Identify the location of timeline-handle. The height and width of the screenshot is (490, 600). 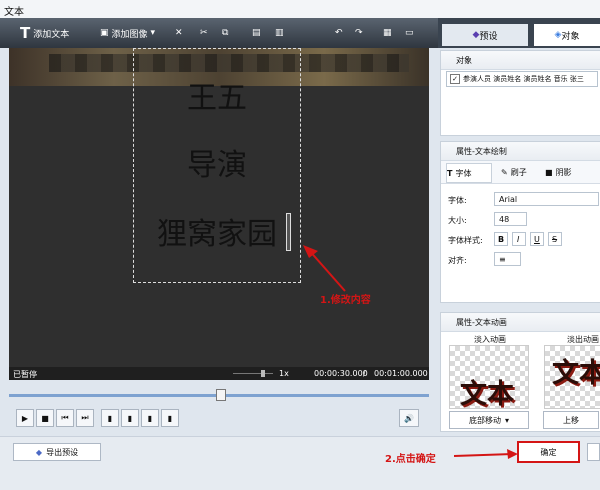
(221, 395).